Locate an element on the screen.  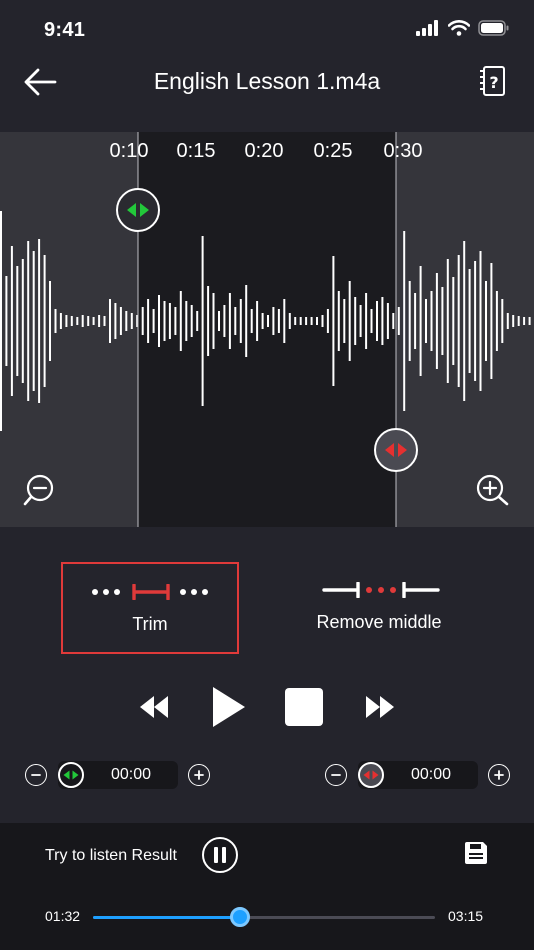
time-tick: 0:20 is located at coordinates (264, 151).